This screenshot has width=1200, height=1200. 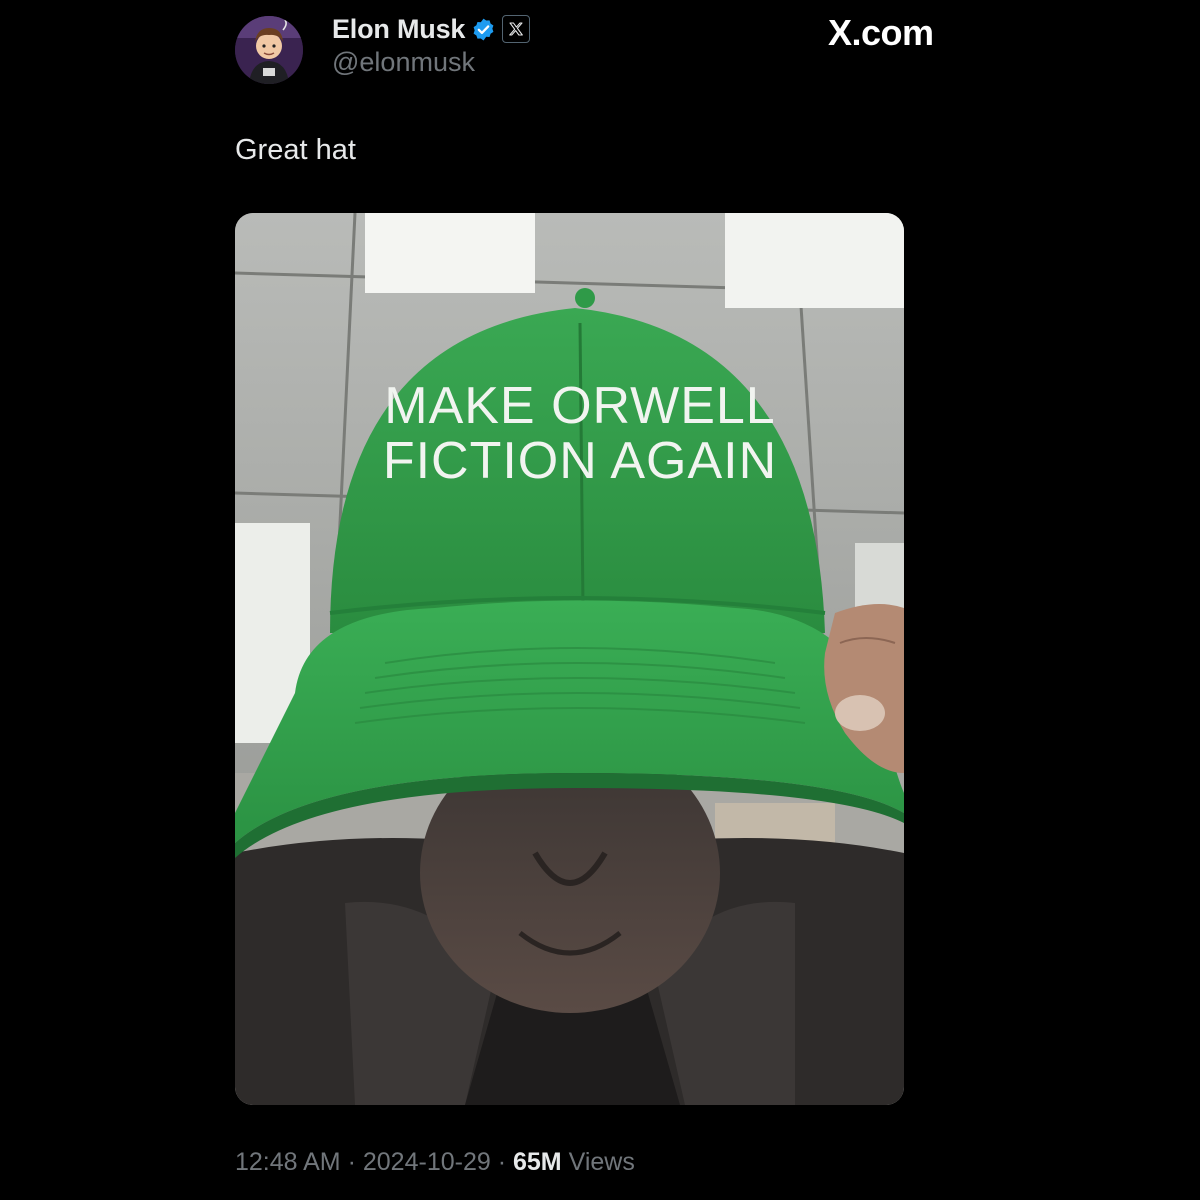 I want to click on views-count: 65M, so click(x=537, y=1162).